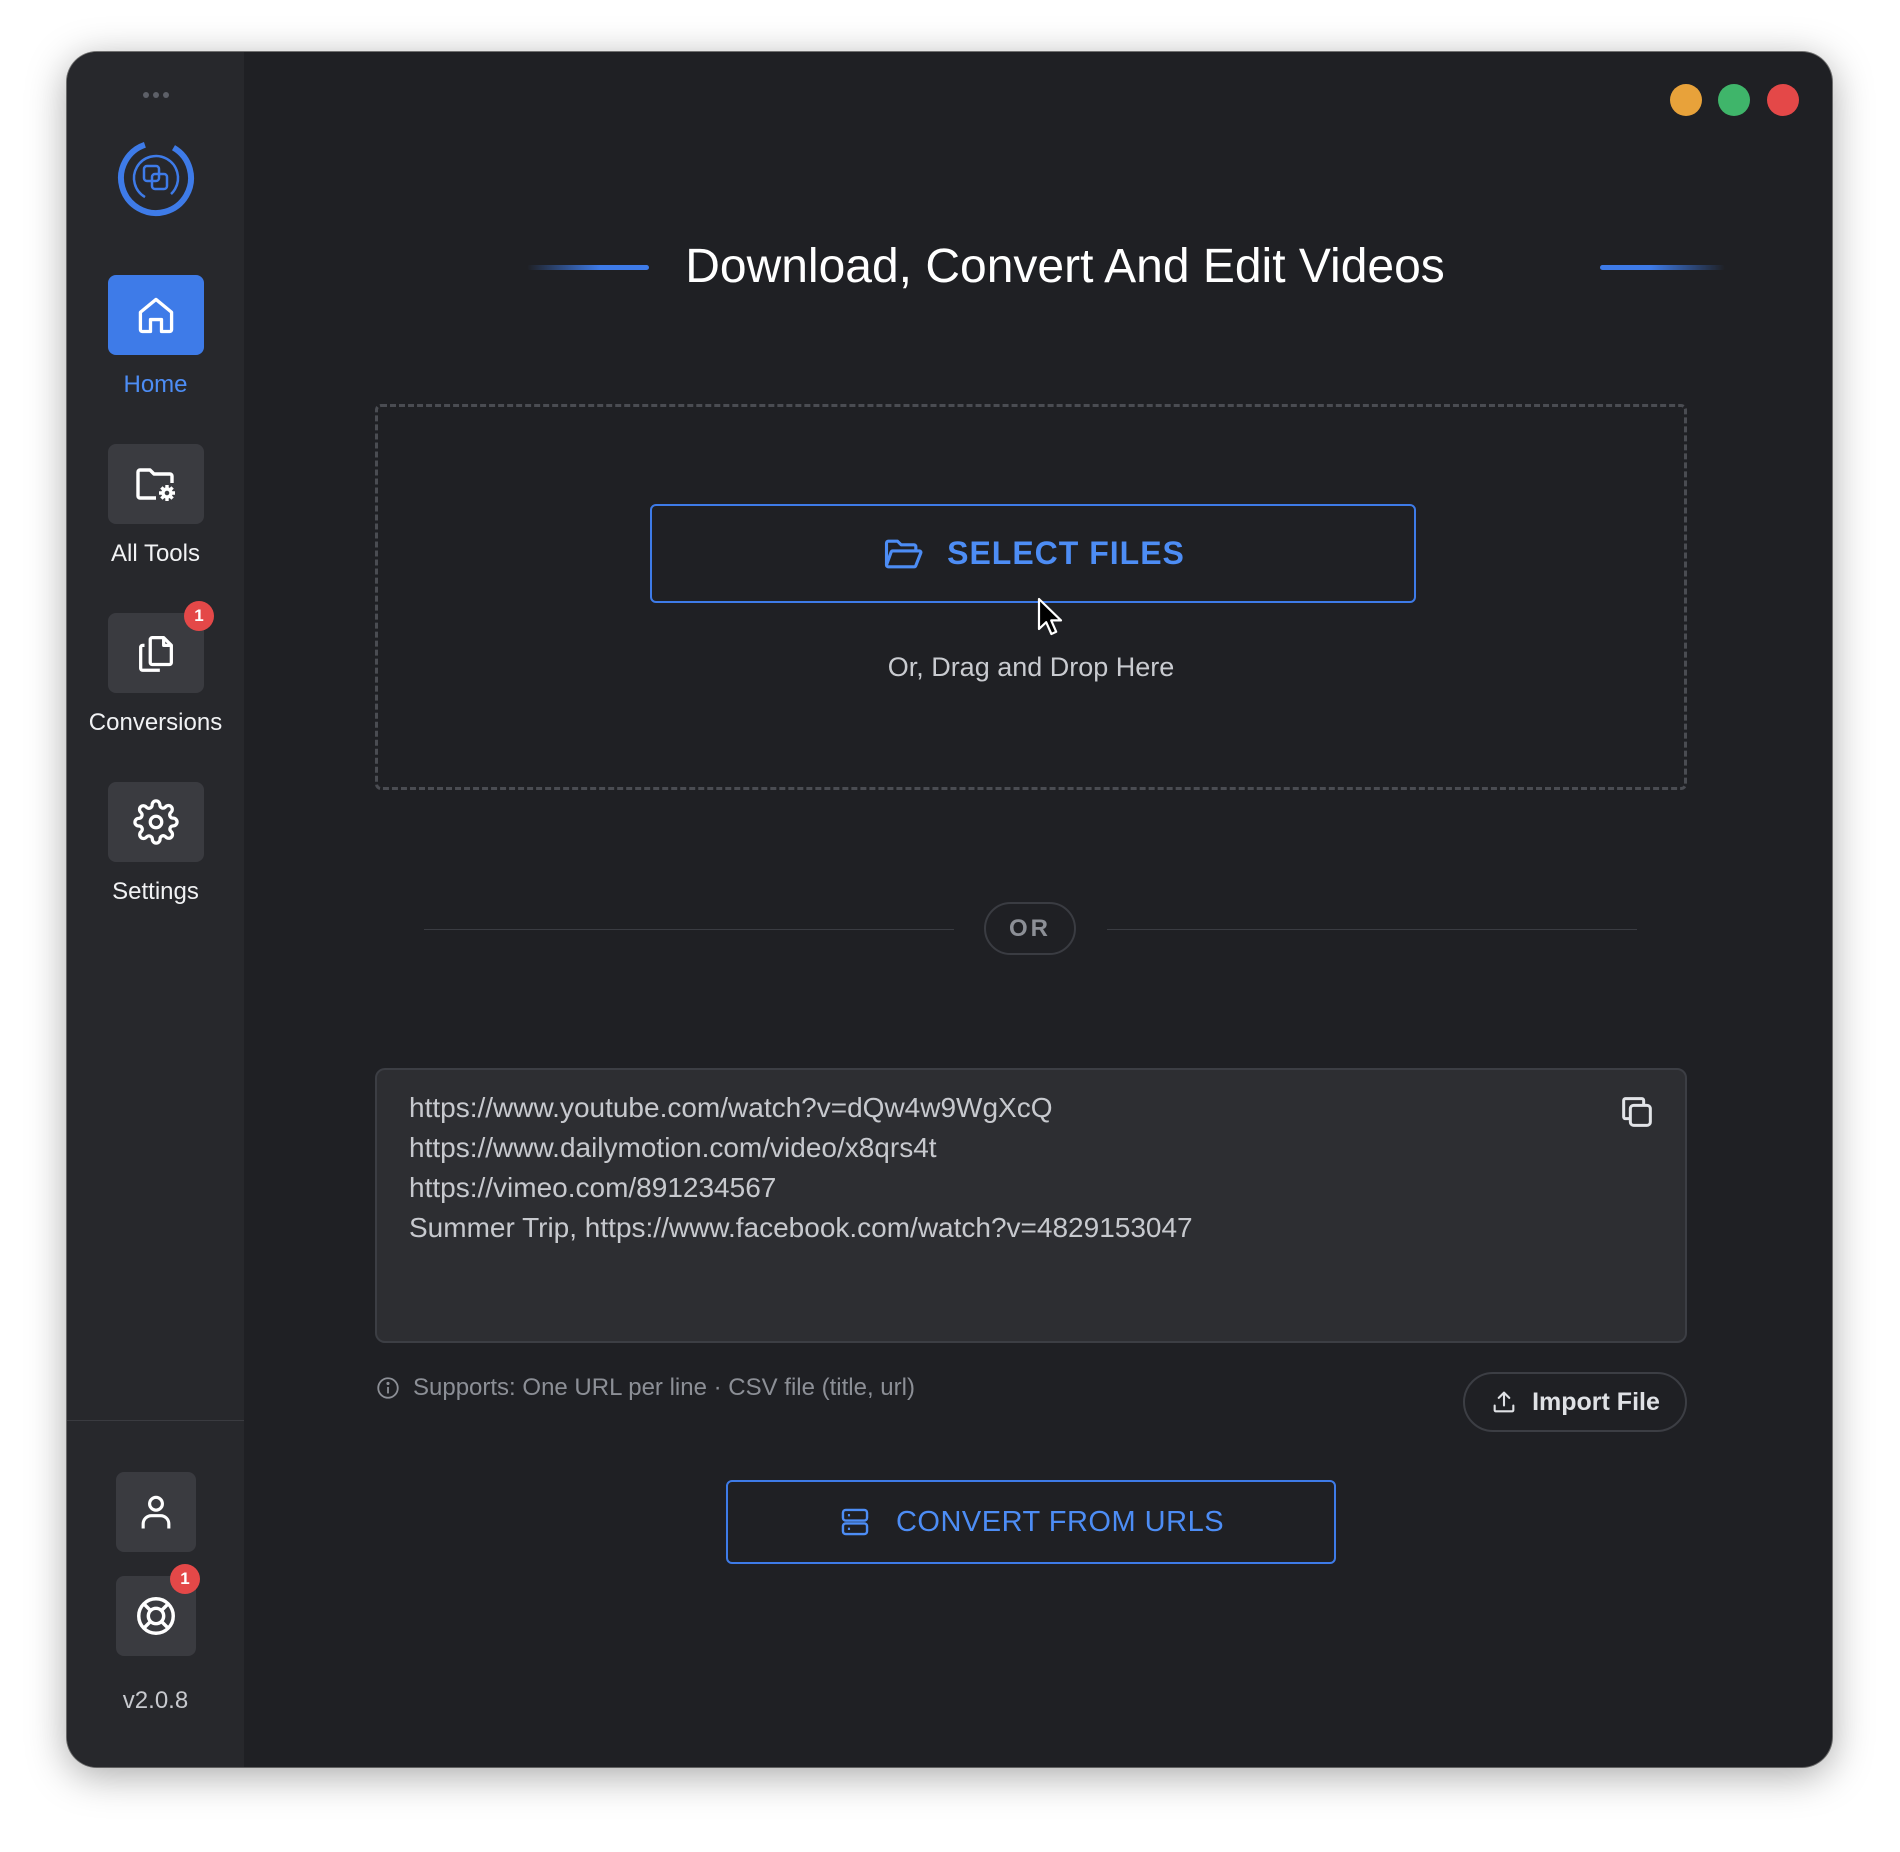 Image resolution: width=1900 pixels, height=1852 pixels. What do you see at coordinates (1637, 1112) in the screenshot?
I see `paste-icon` at bounding box center [1637, 1112].